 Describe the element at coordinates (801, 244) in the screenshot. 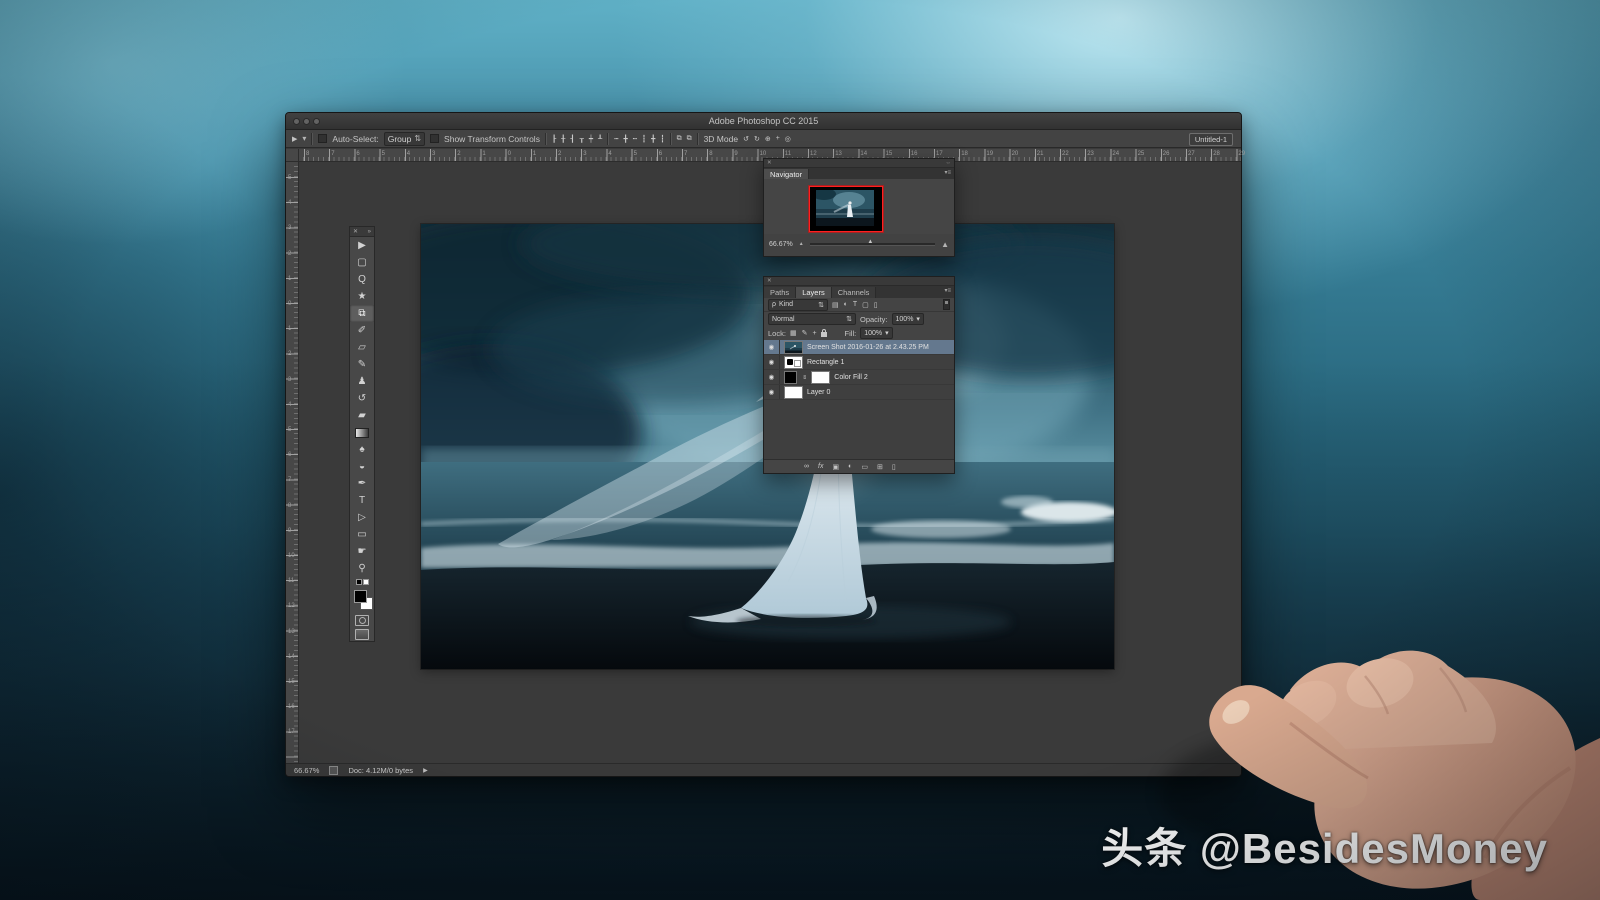

I see `zoom-out-mountain-icon: ▲` at that location.